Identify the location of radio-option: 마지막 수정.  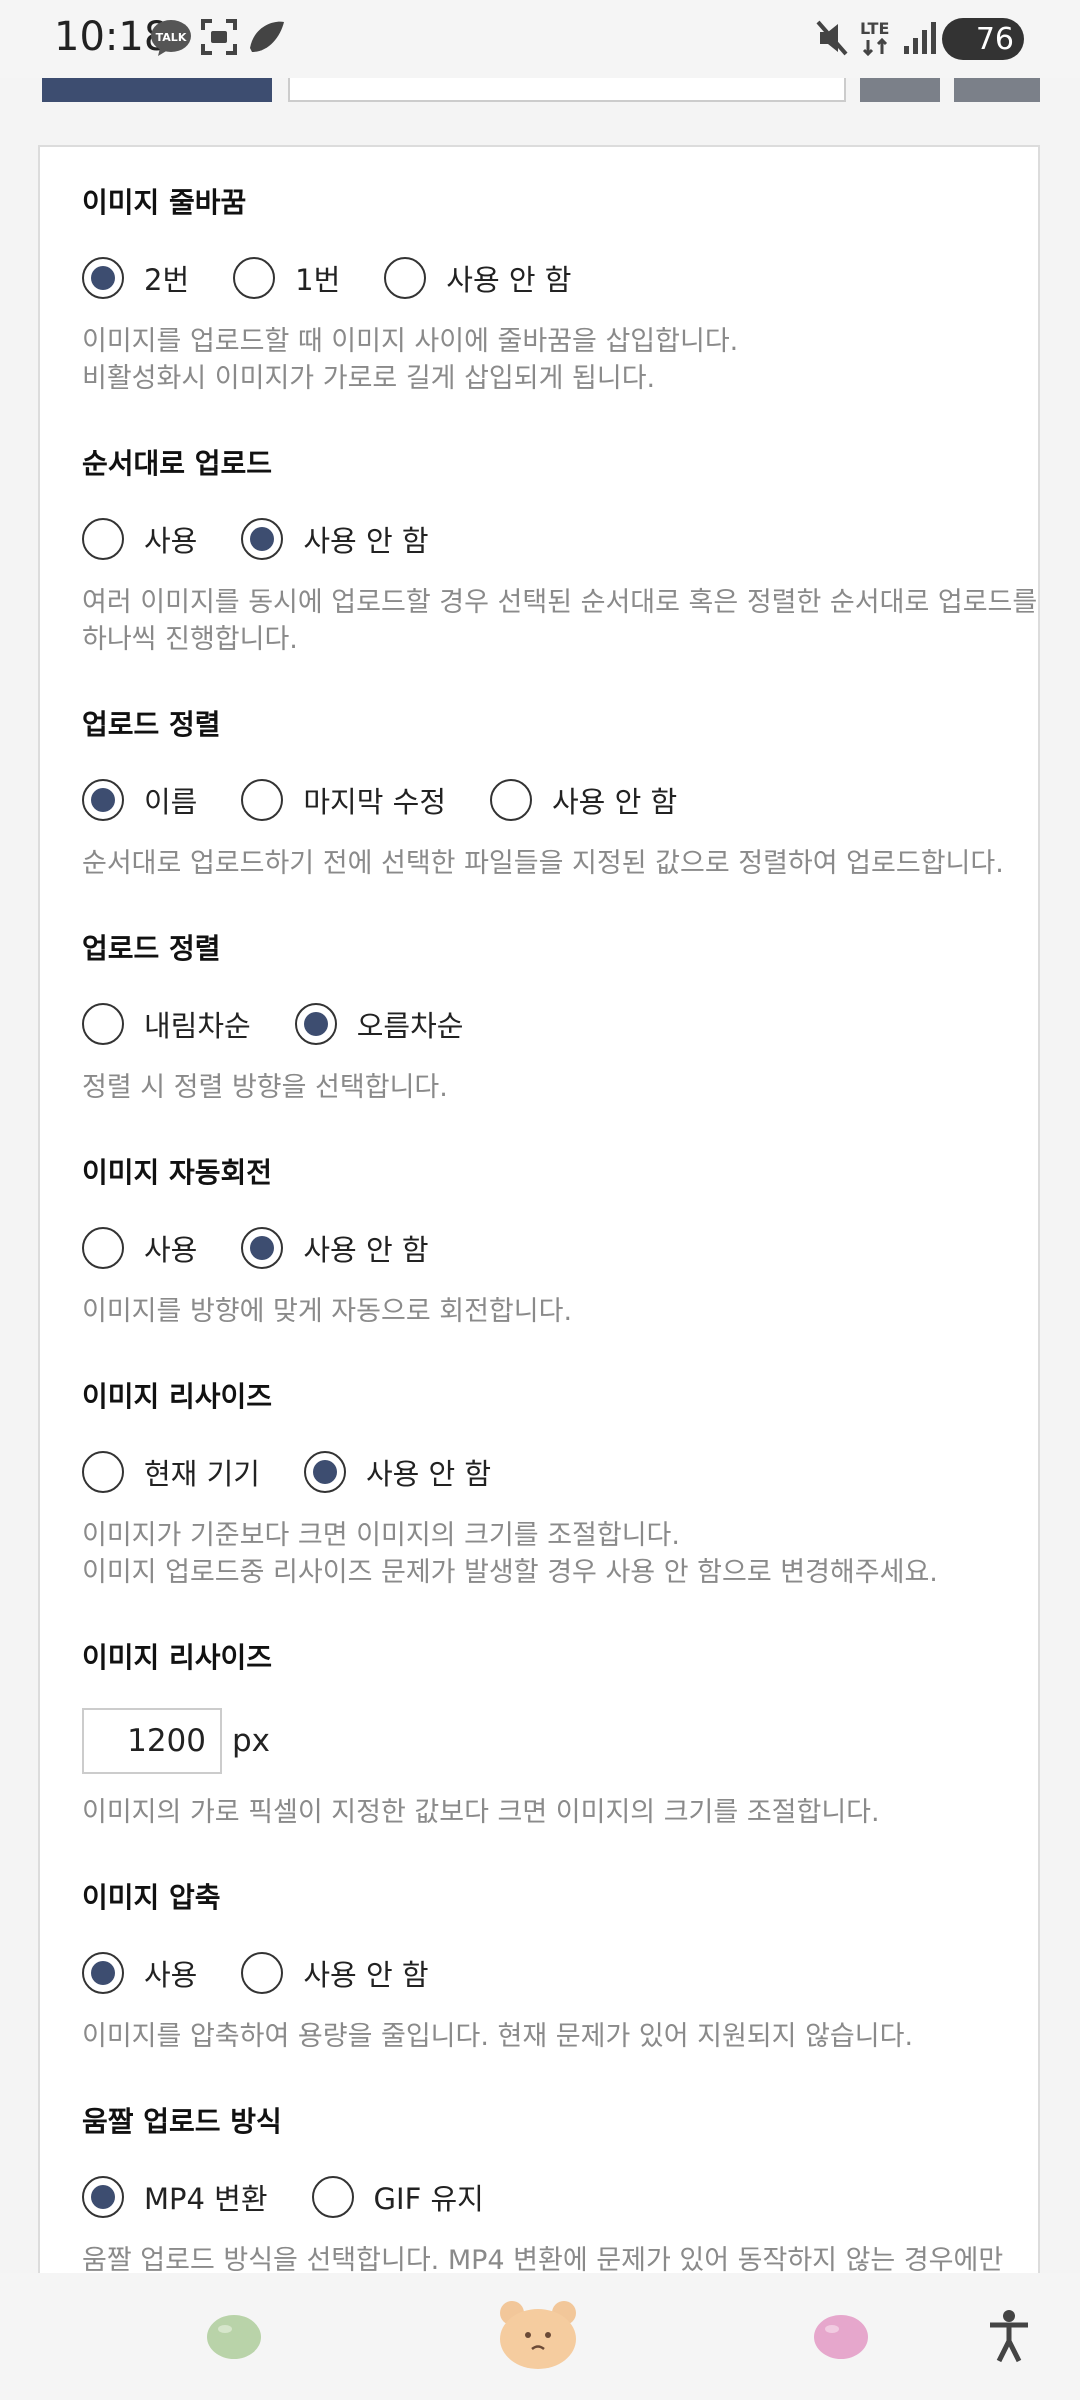
(343, 800).